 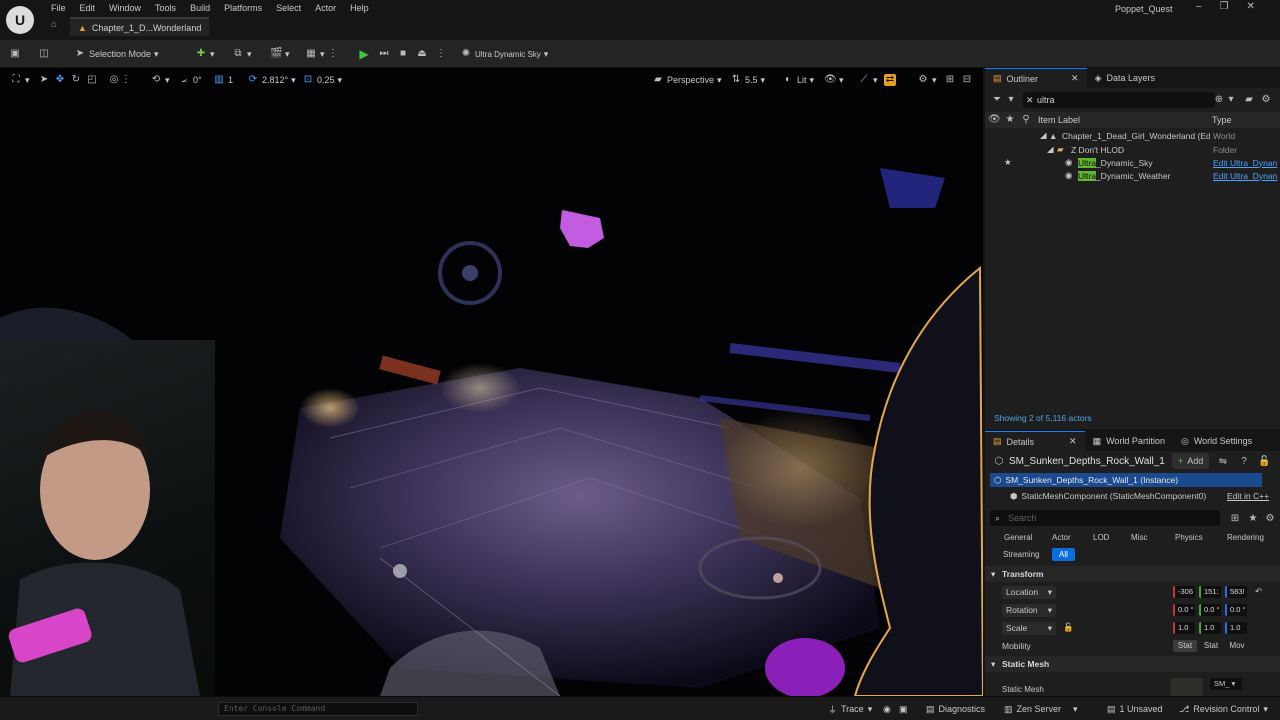 I want to click on reset-icon: ↶, so click(x=1258, y=591).